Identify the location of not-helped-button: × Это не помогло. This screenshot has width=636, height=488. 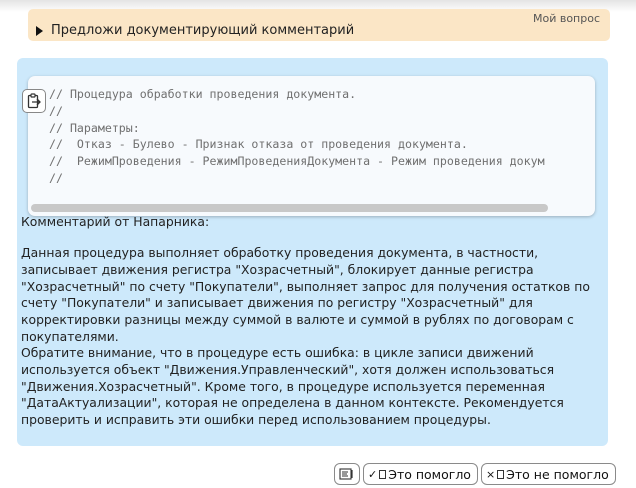
(548, 474).